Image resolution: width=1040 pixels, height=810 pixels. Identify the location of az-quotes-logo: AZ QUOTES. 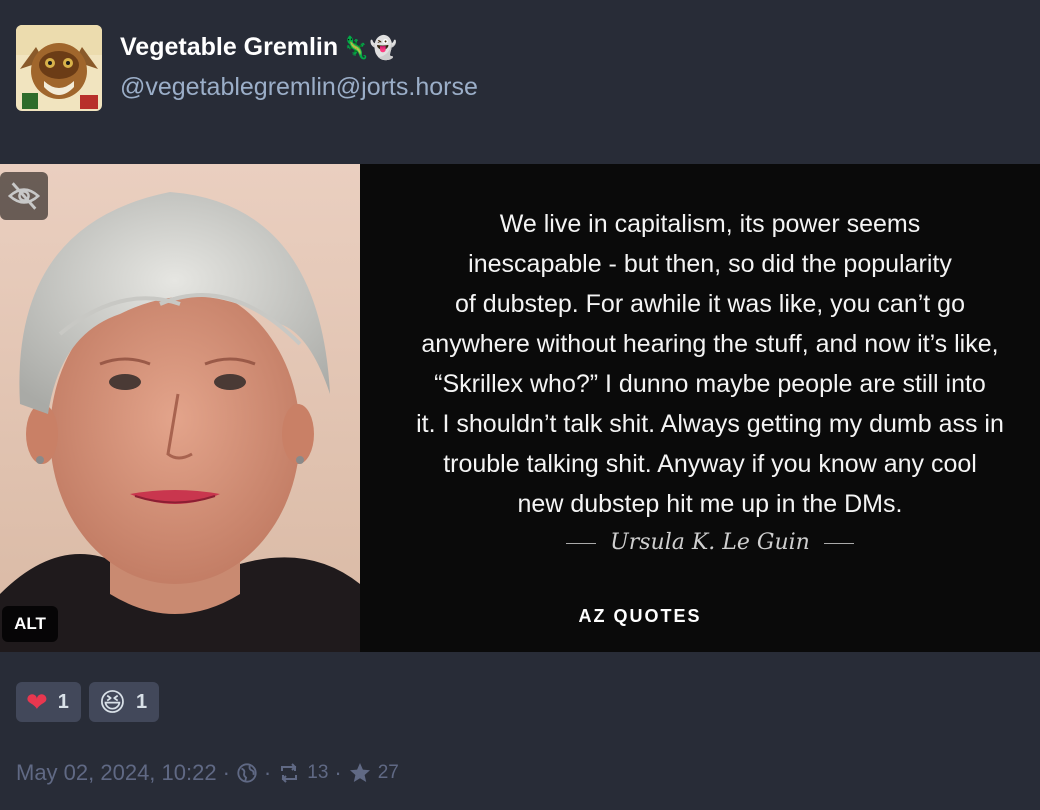
(640, 616).